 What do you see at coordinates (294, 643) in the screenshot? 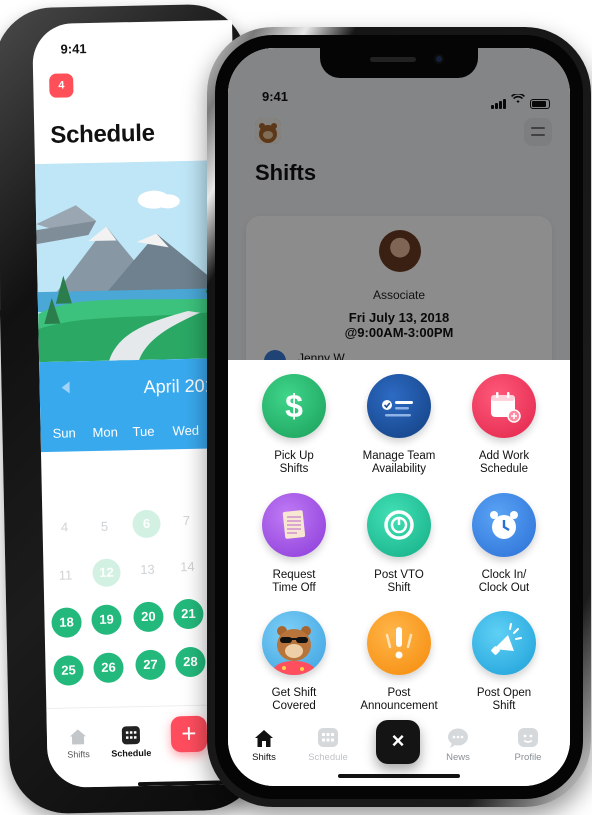
I see `beaver-mascot-icon` at bounding box center [294, 643].